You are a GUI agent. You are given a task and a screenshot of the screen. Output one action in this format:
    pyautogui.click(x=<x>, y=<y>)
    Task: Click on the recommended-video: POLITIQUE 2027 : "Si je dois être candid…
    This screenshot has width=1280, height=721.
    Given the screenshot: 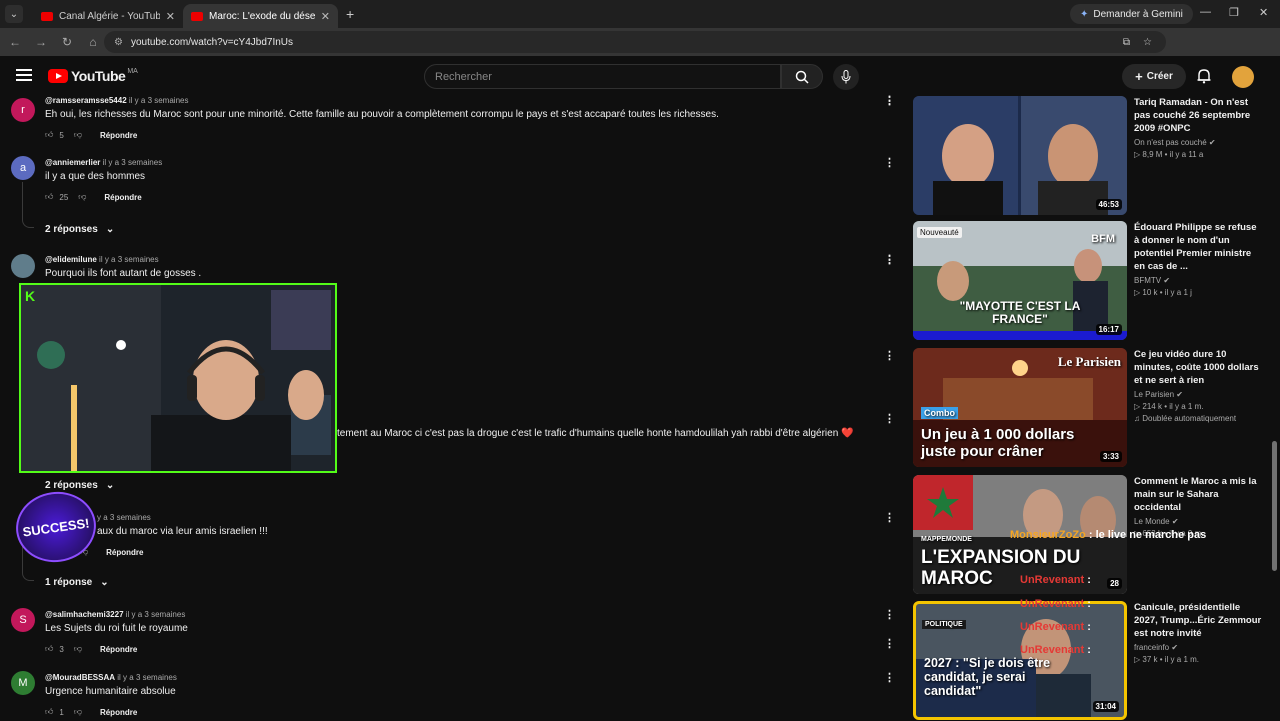 What is the action you would take?
    pyautogui.click(x=1082, y=661)
    